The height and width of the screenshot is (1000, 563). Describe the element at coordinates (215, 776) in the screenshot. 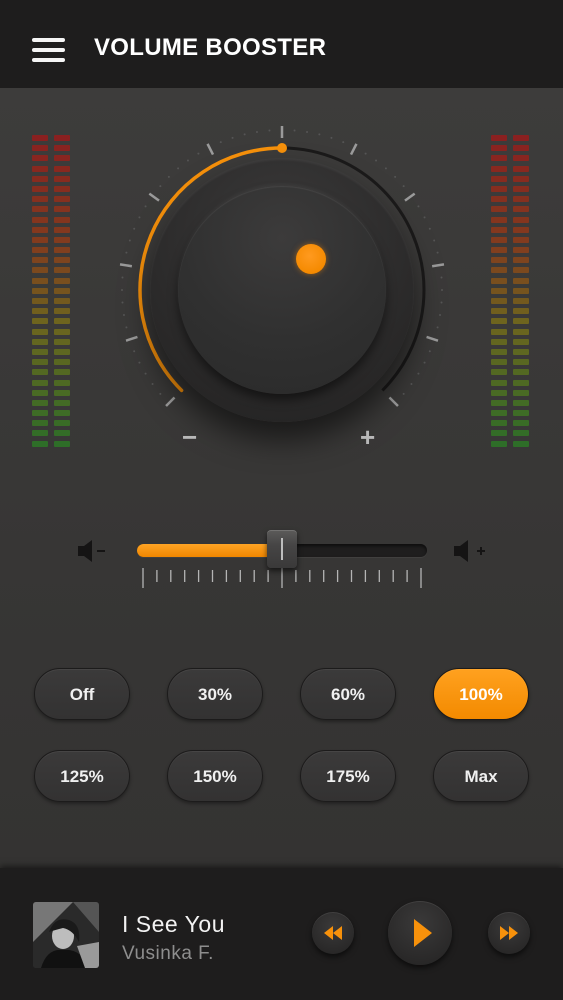

I see `preset-150-button: 150%` at that location.